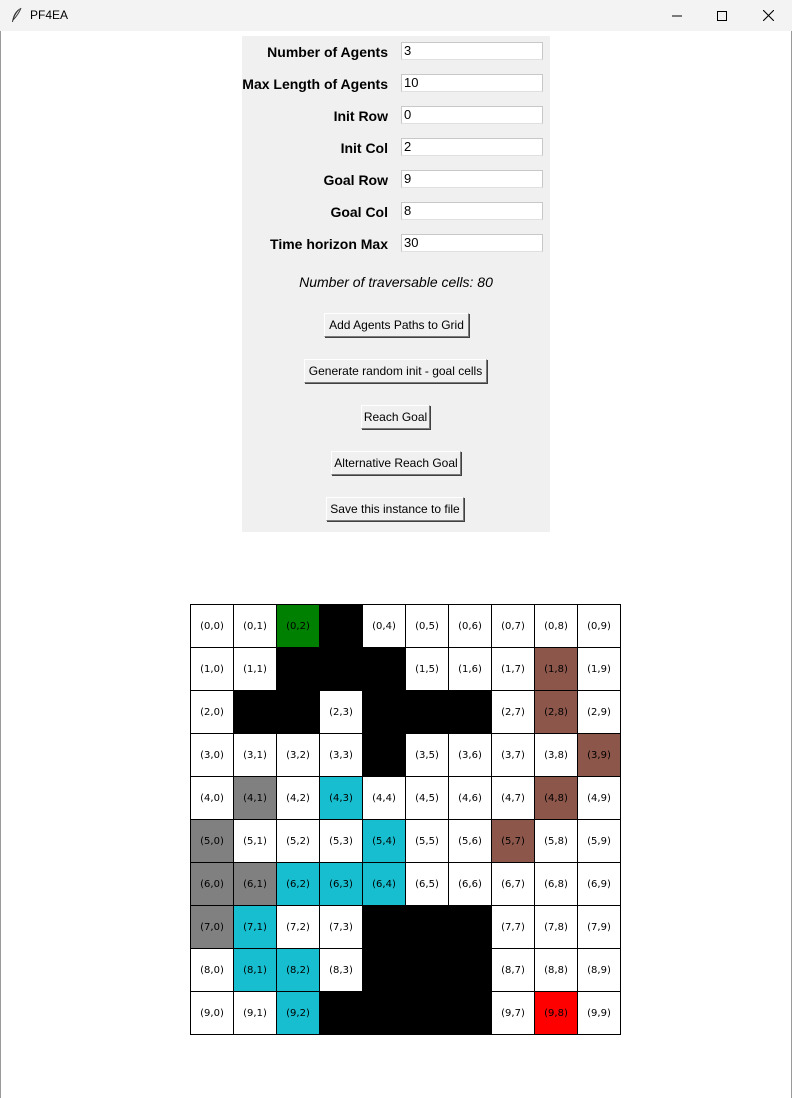  I want to click on grid-cell-agent_cyan: (5,4), so click(384, 841).